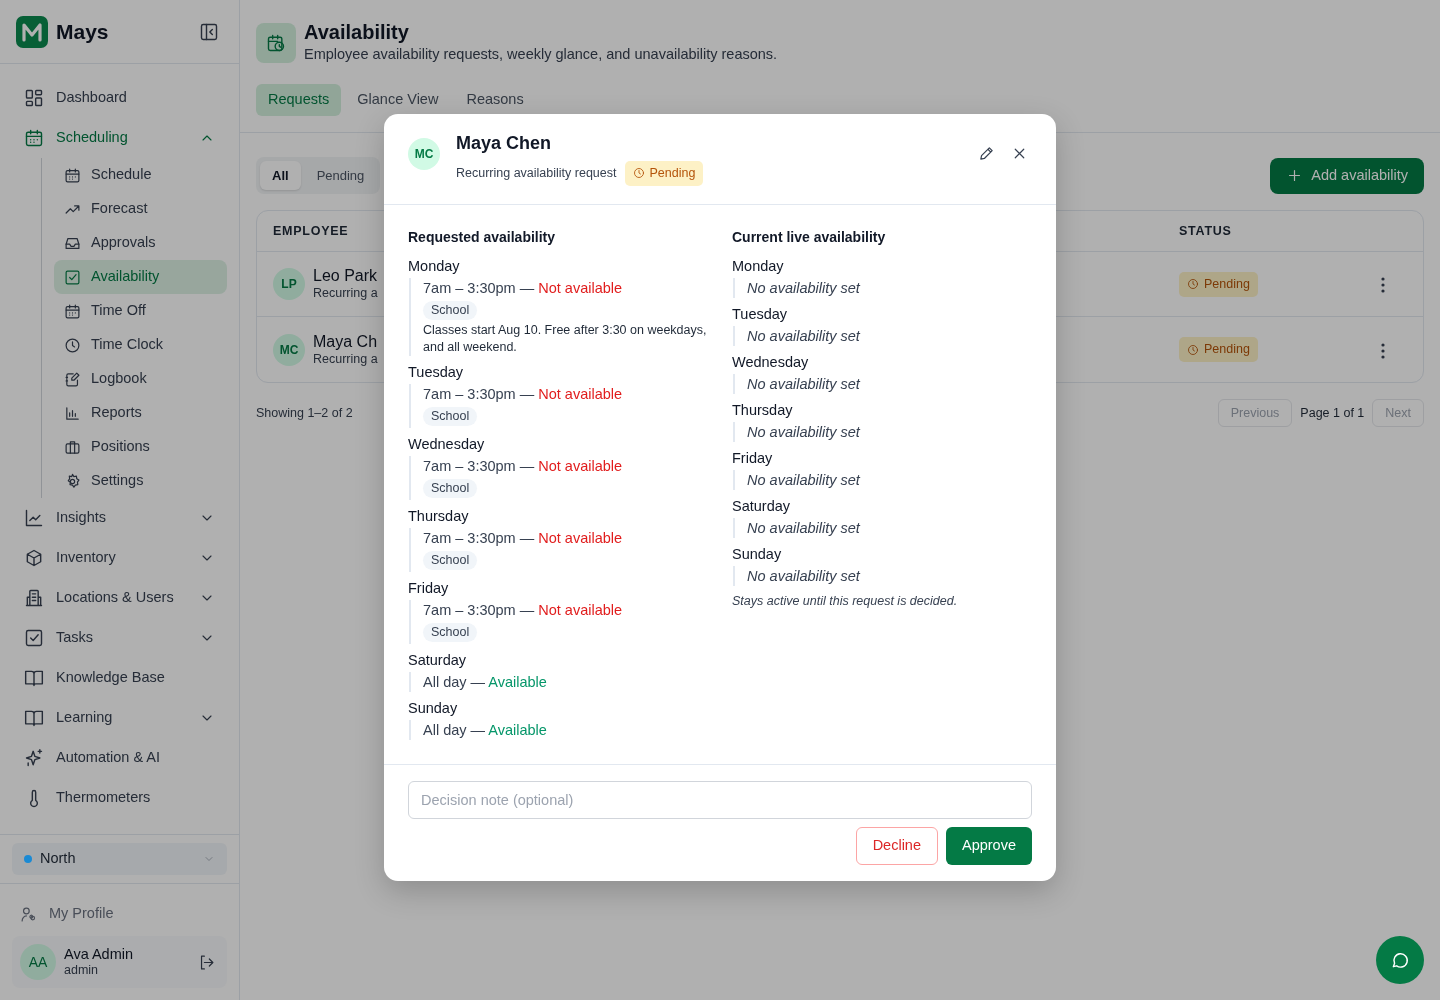 This screenshot has width=1440, height=1000. Describe the element at coordinates (72, 379) in the screenshot. I see `notebook-icon` at that location.